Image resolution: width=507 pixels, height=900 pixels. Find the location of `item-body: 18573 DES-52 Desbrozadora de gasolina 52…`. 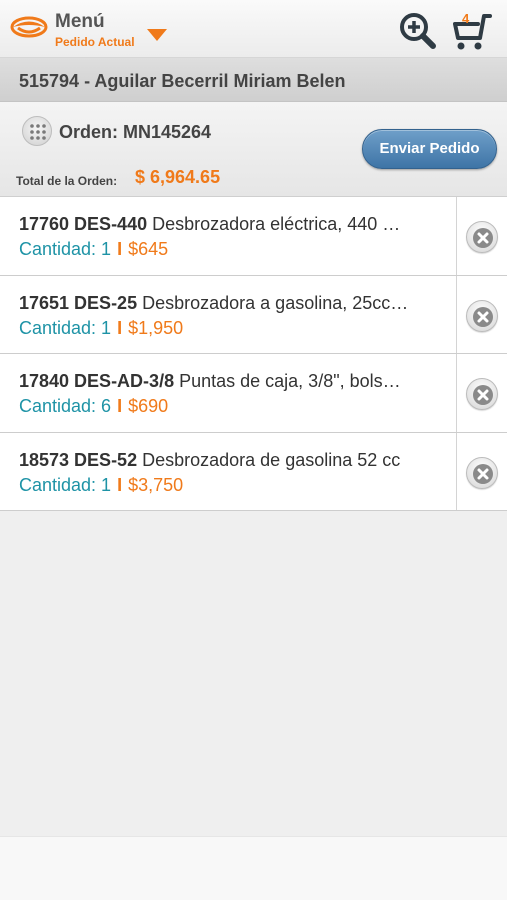

item-body: 18573 DES-52 Desbrozadora de gasolina 52… is located at coordinates (228, 471).